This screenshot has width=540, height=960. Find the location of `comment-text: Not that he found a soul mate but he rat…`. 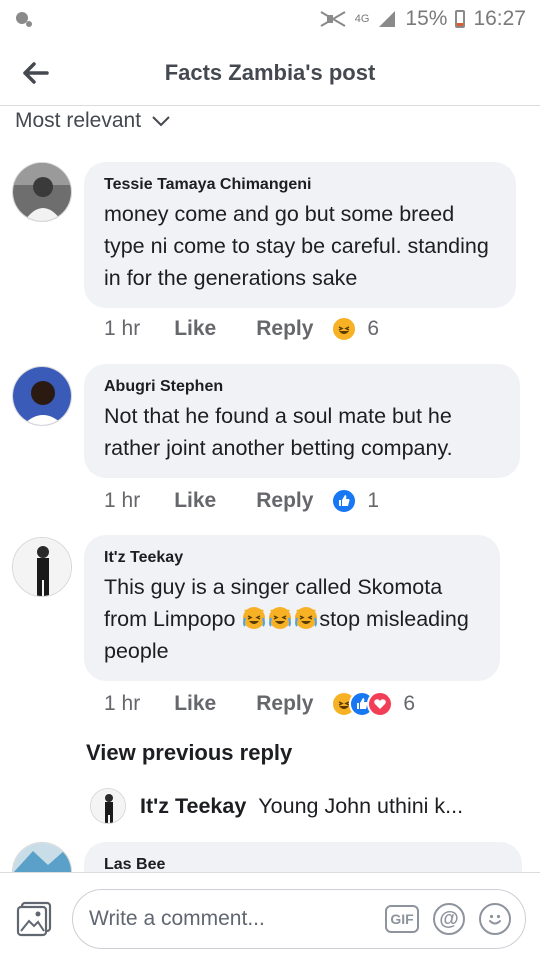

comment-text: Not that he found a soul mate but he rat… is located at coordinates (278, 432).